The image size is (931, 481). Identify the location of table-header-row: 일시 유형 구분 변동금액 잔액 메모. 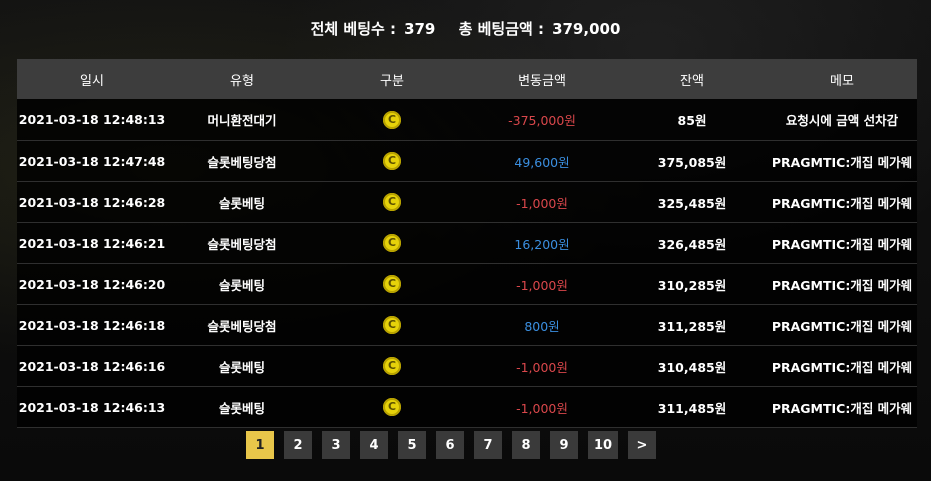
(467, 79).